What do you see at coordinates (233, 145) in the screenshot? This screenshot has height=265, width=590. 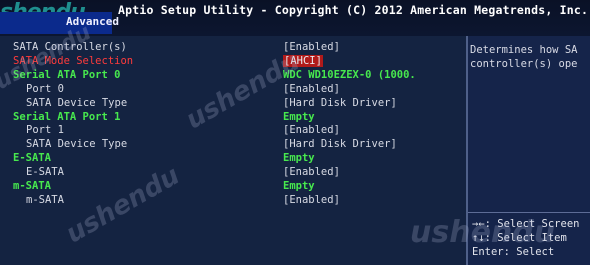 I see `setting-row: SATA Device Type [Hard Disk Driver]` at bounding box center [233, 145].